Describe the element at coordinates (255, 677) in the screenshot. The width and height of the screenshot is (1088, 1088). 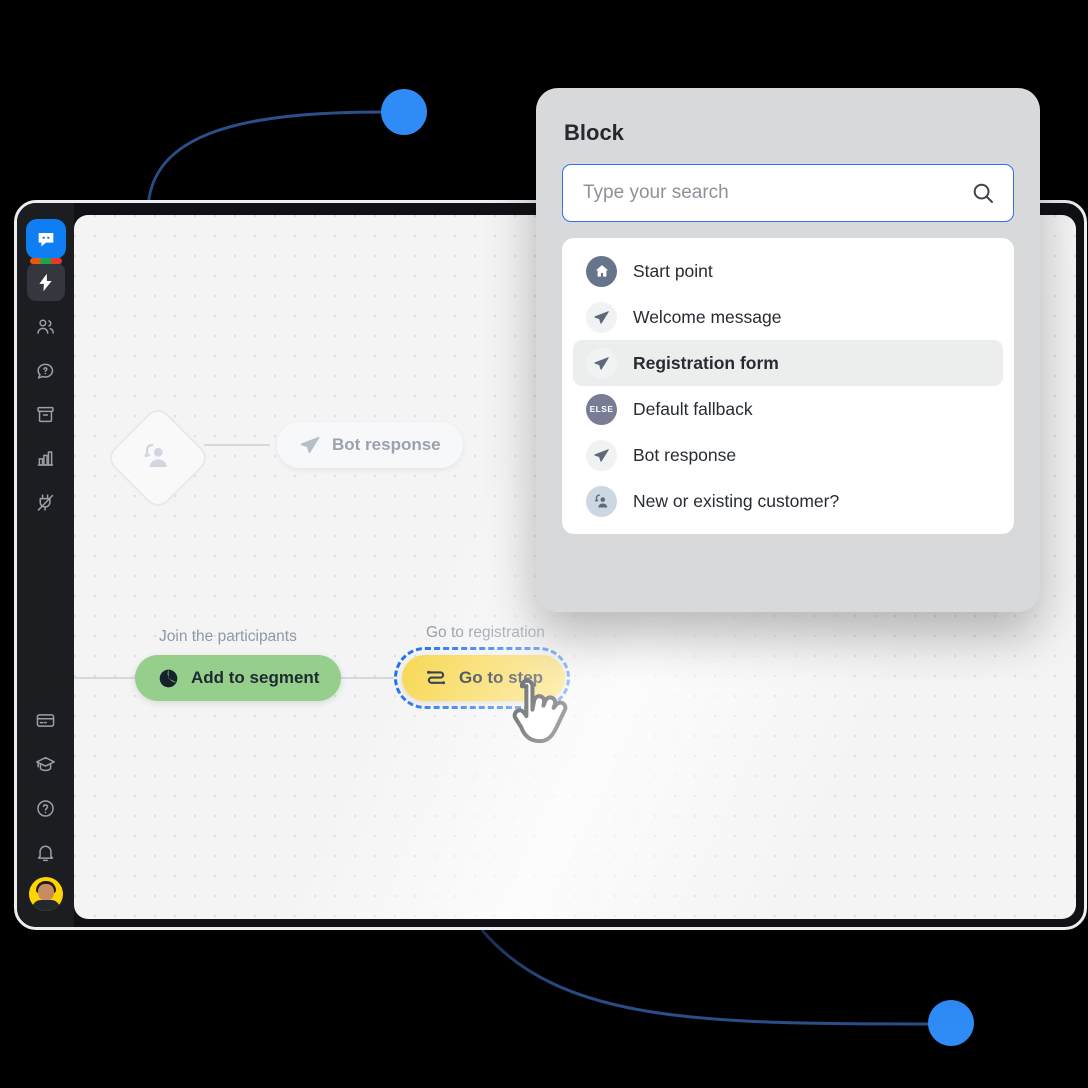
I see `canvas-node-add-to-segment-label: Add to segment` at that location.